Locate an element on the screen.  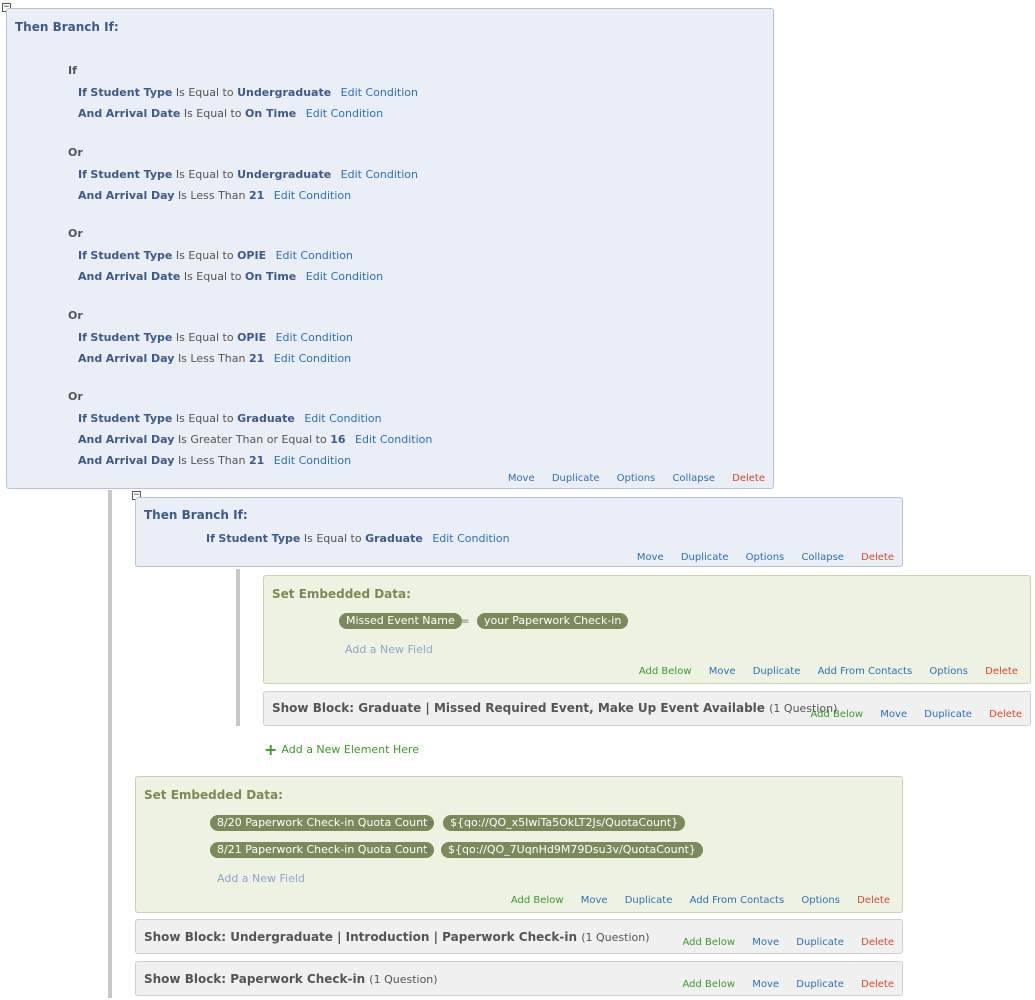
equals-sign: = is located at coordinates (430, 823).